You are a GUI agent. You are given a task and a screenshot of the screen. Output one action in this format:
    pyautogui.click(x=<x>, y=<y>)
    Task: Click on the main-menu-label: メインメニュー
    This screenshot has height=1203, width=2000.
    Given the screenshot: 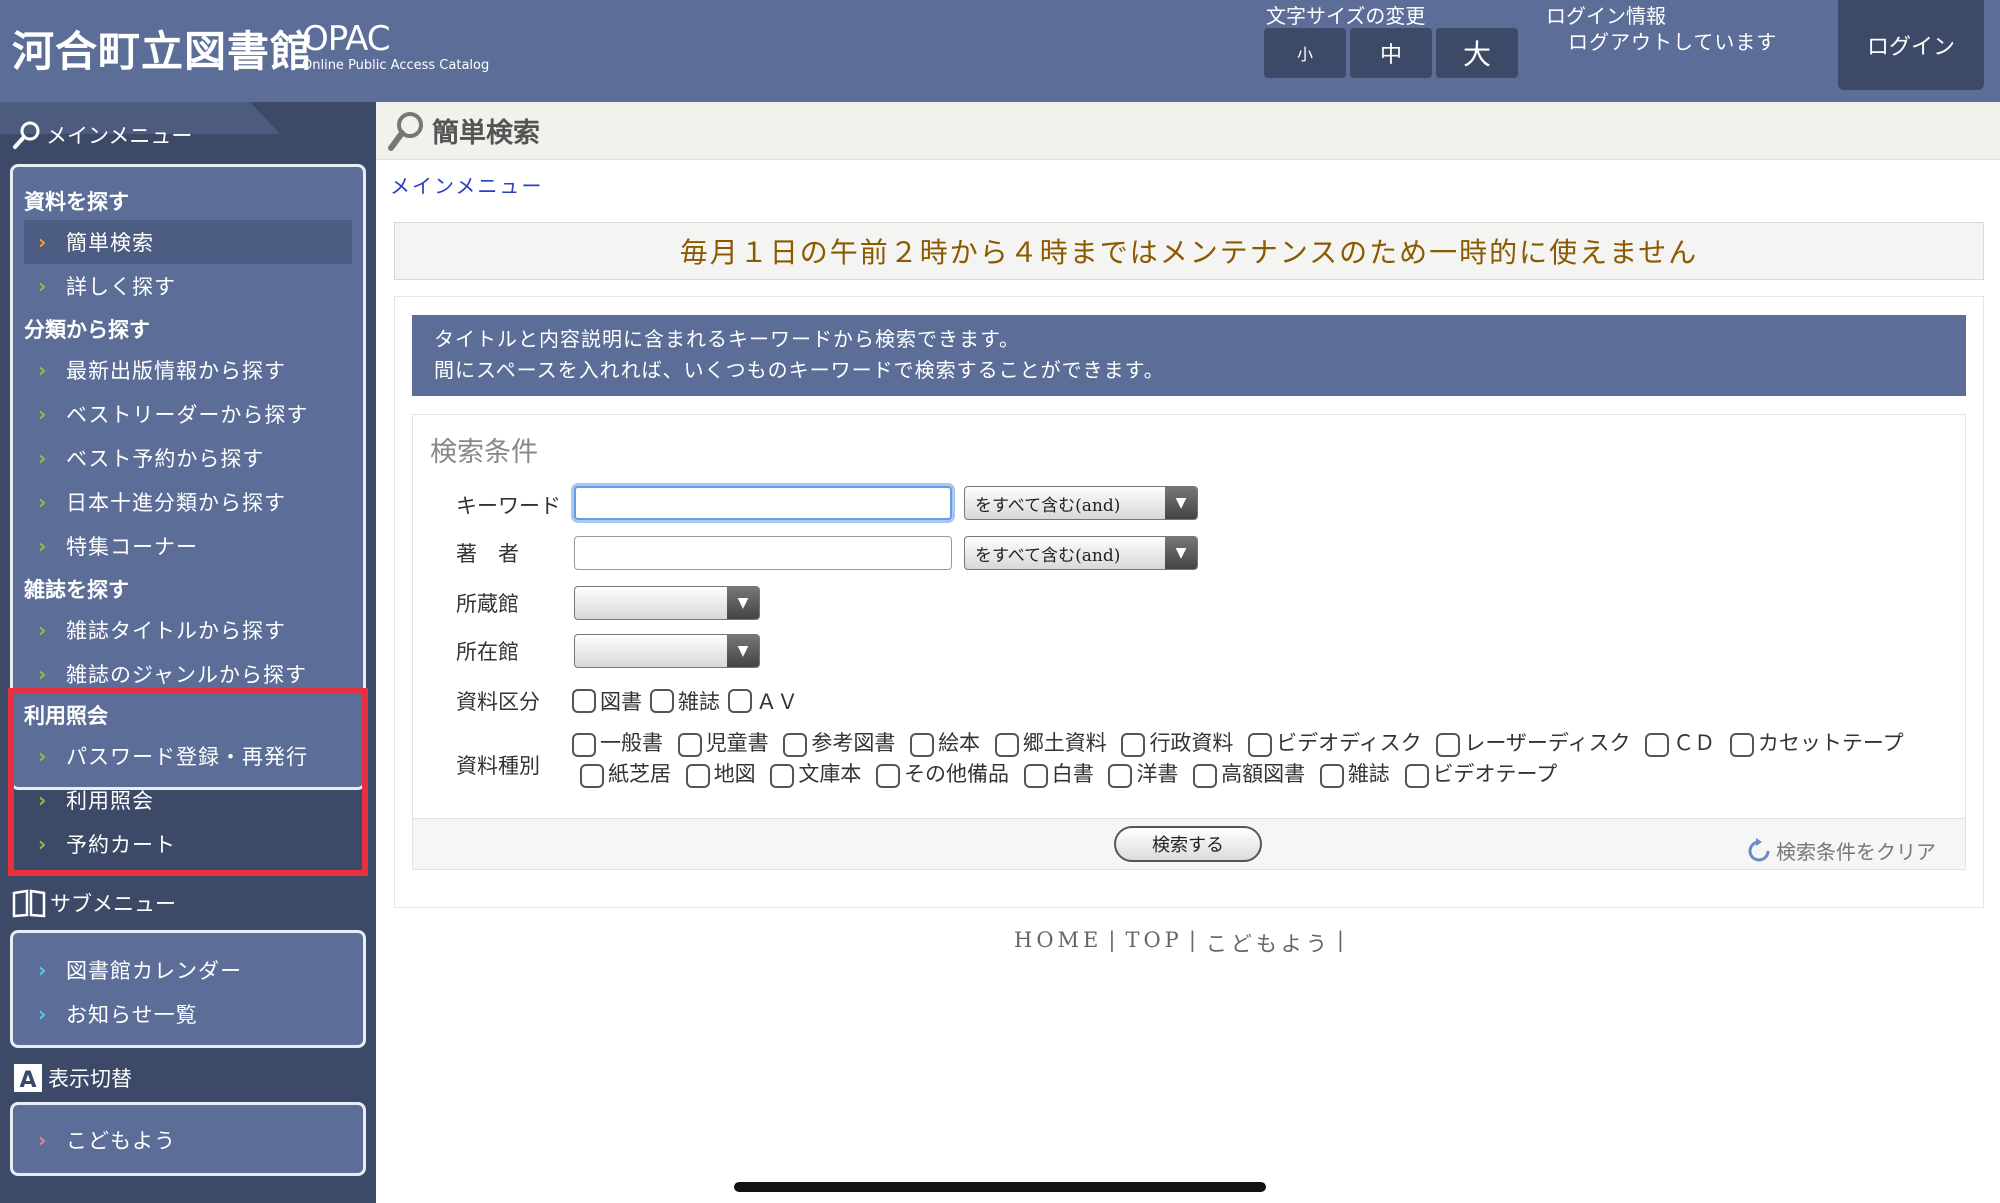 What is the action you would take?
    pyautogui.click(x=119, y=136)
    